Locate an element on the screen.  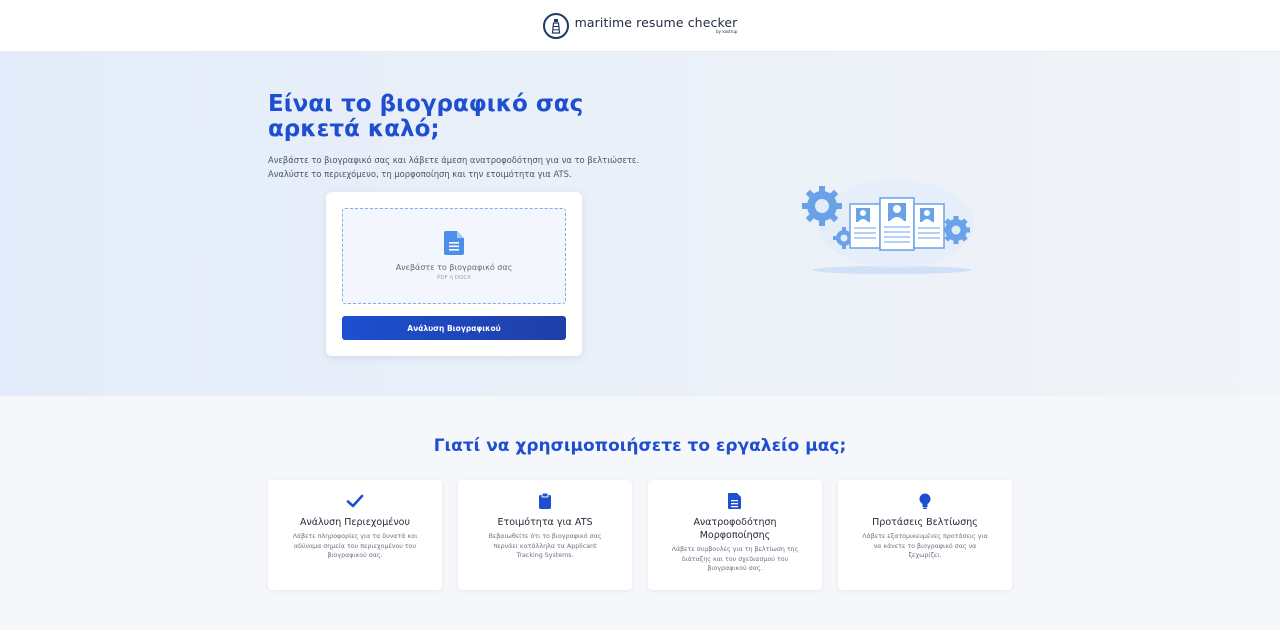
feature-title: Προτάσεις Βελτίωσης is located at coordinates (925, 522).